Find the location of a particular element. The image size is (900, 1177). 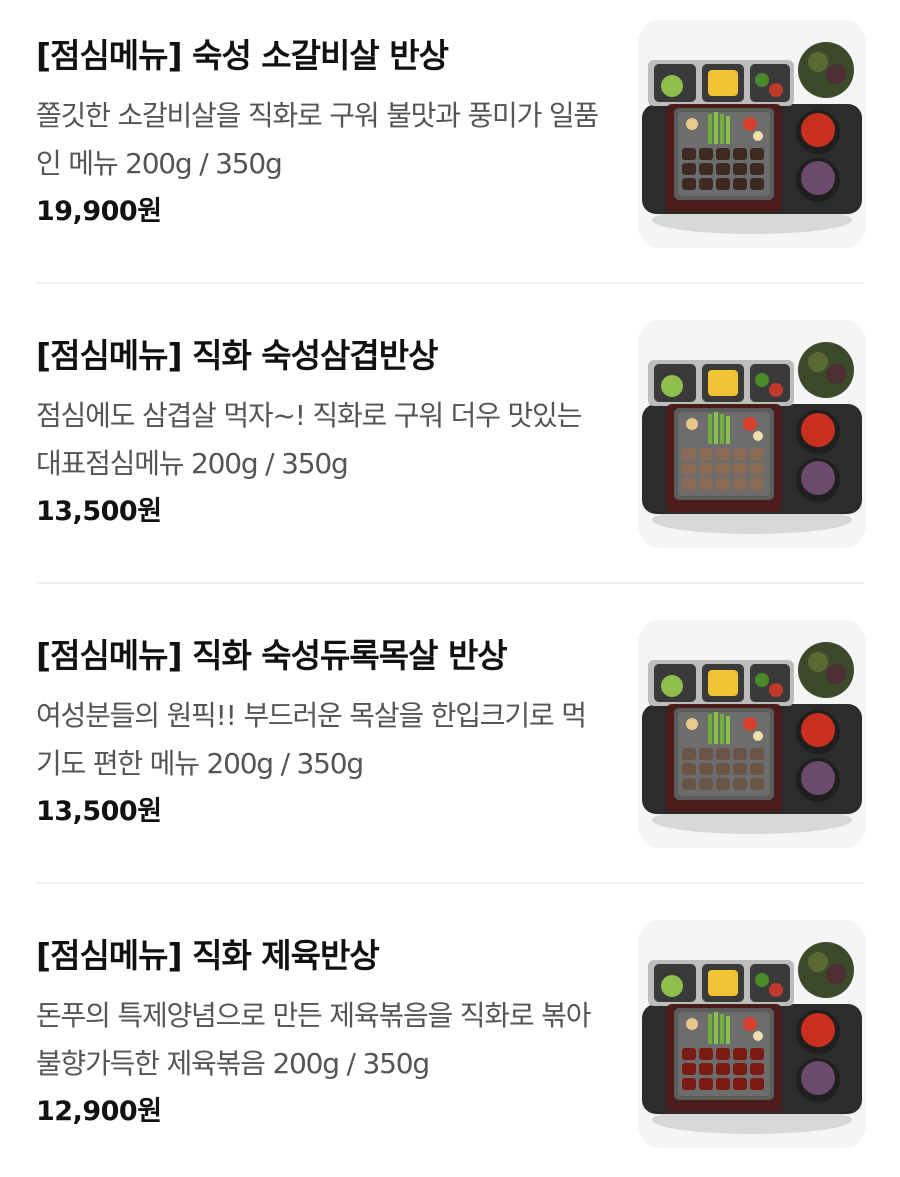

menu-title: [점심메뉴] 숙성 소갈비살 반상 is located at coordinates (242, 55).